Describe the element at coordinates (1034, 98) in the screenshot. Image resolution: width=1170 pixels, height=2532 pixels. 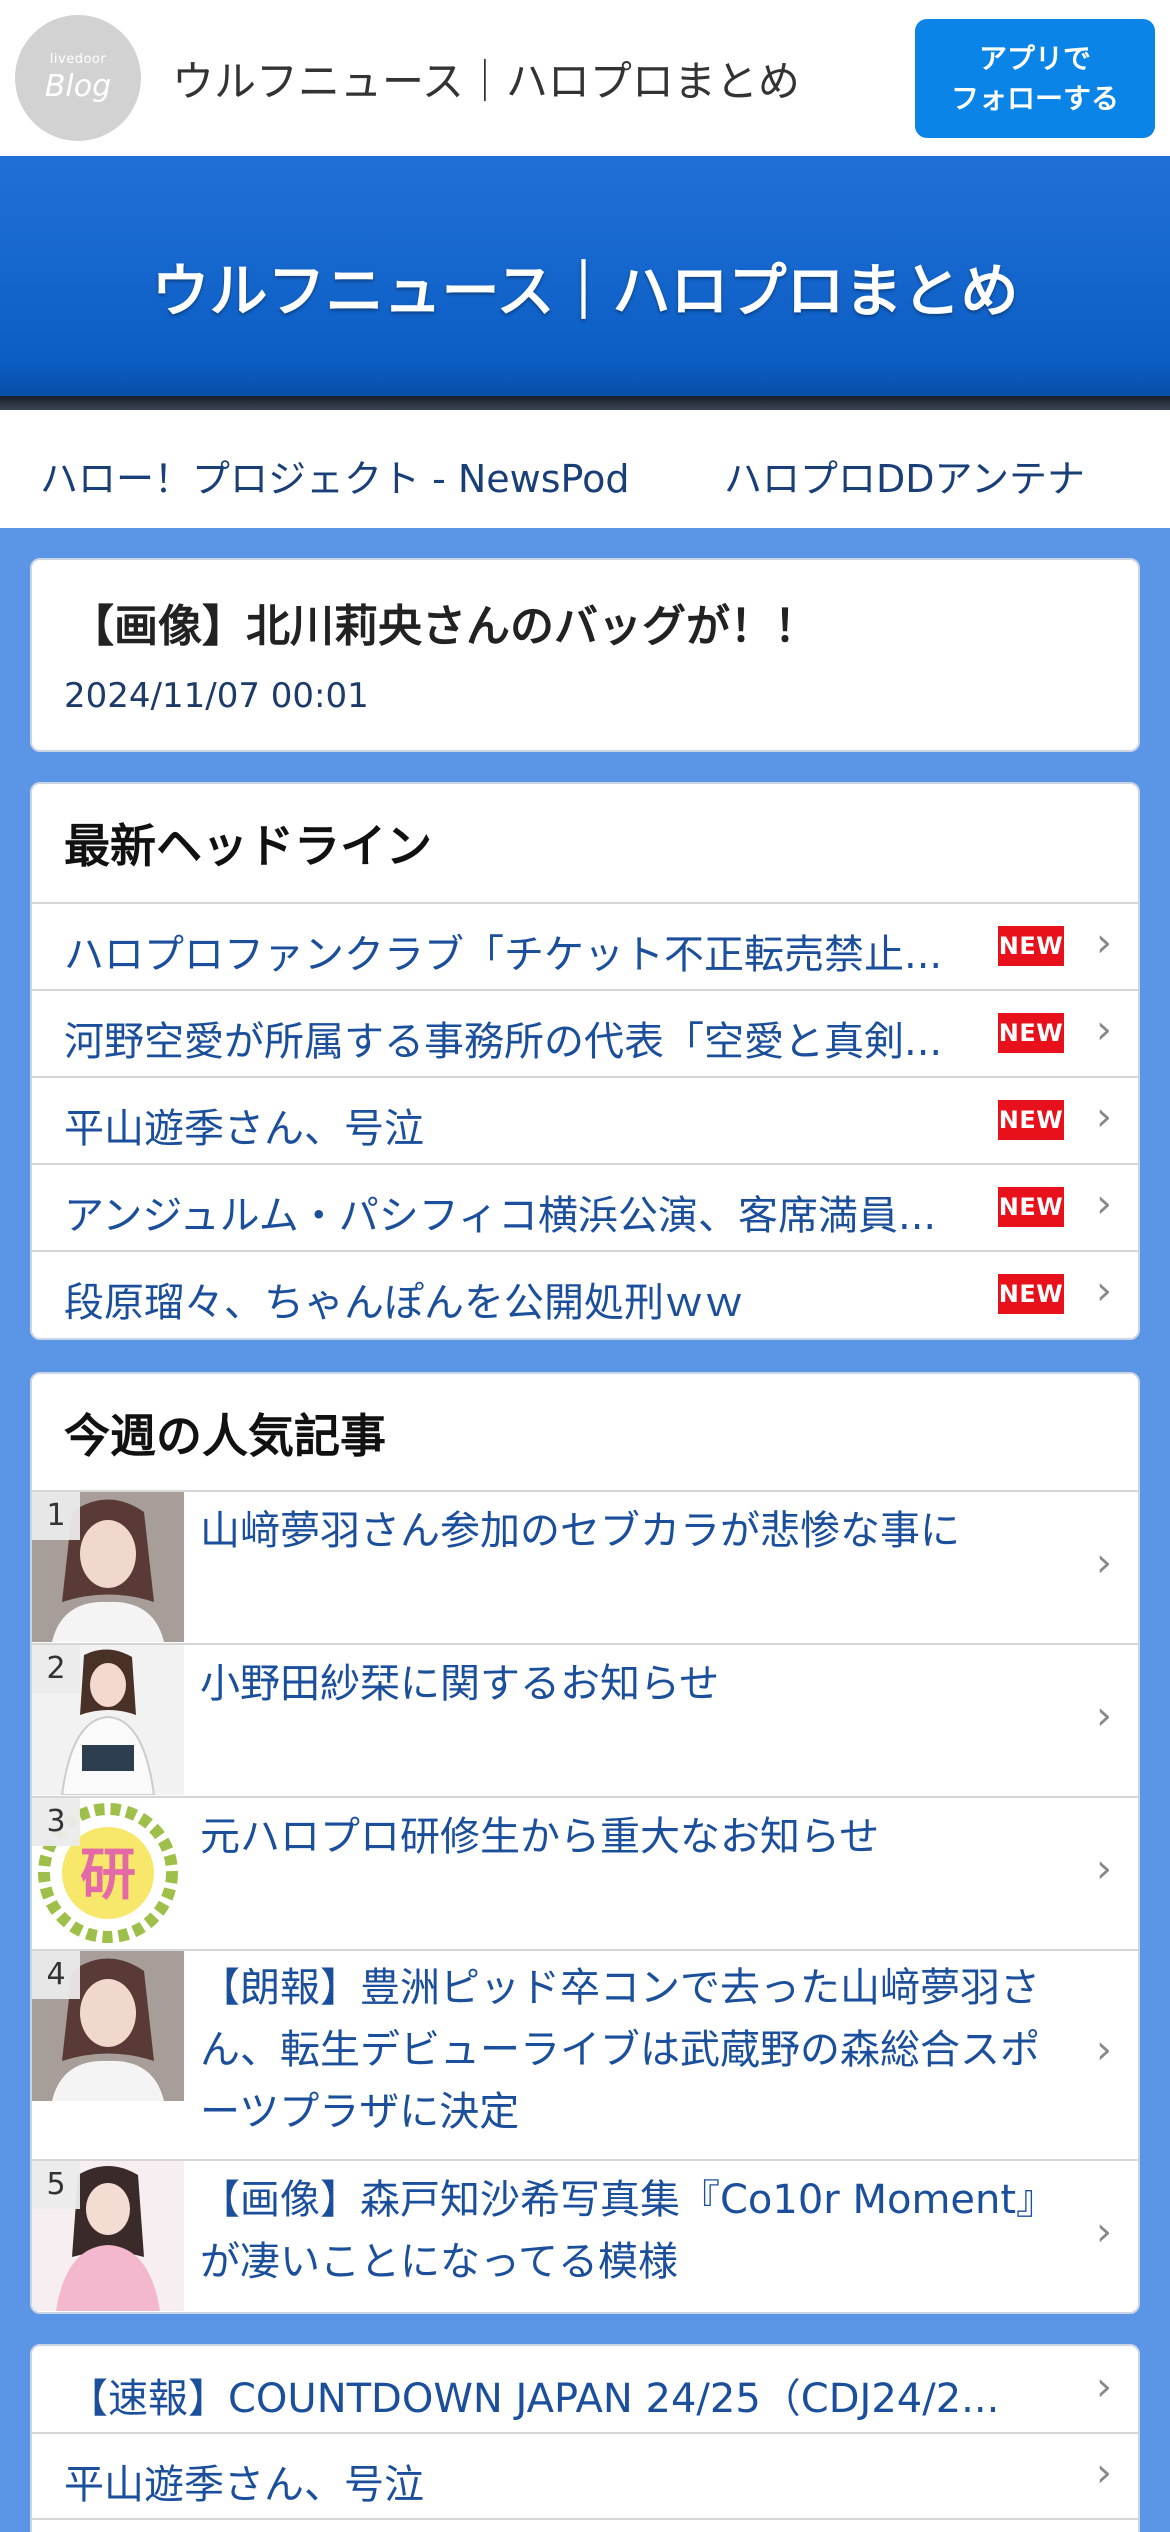
I see `follow-button-line2: フォローする` at that location.